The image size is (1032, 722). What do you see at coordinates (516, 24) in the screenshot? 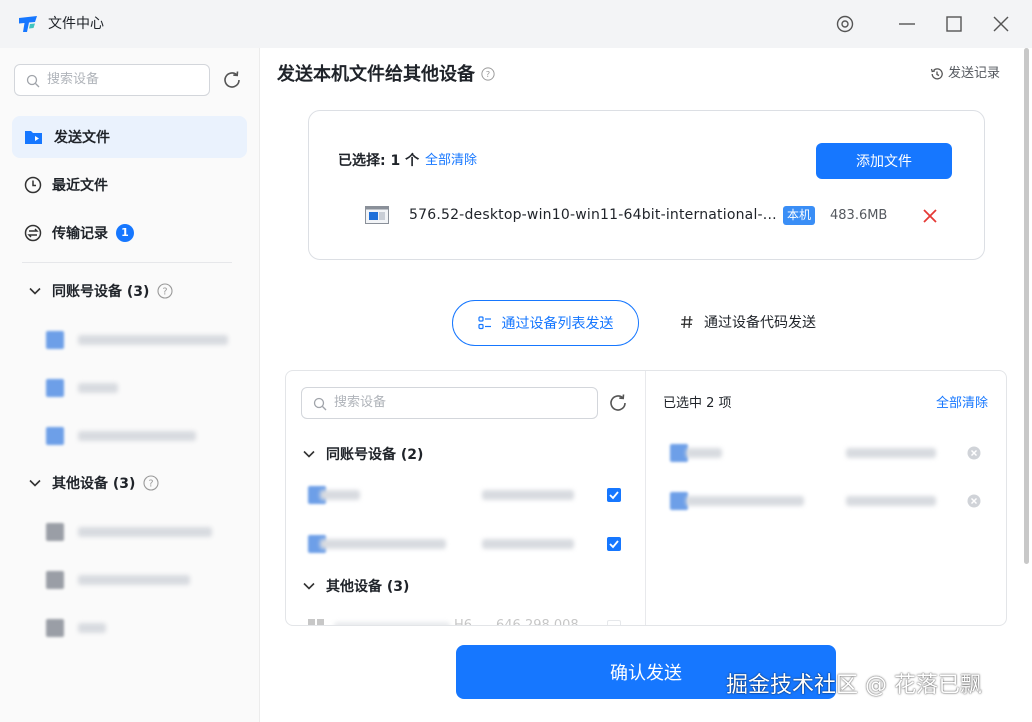
I see `title-bar: 文件中心` at bounding box center [516, 24].